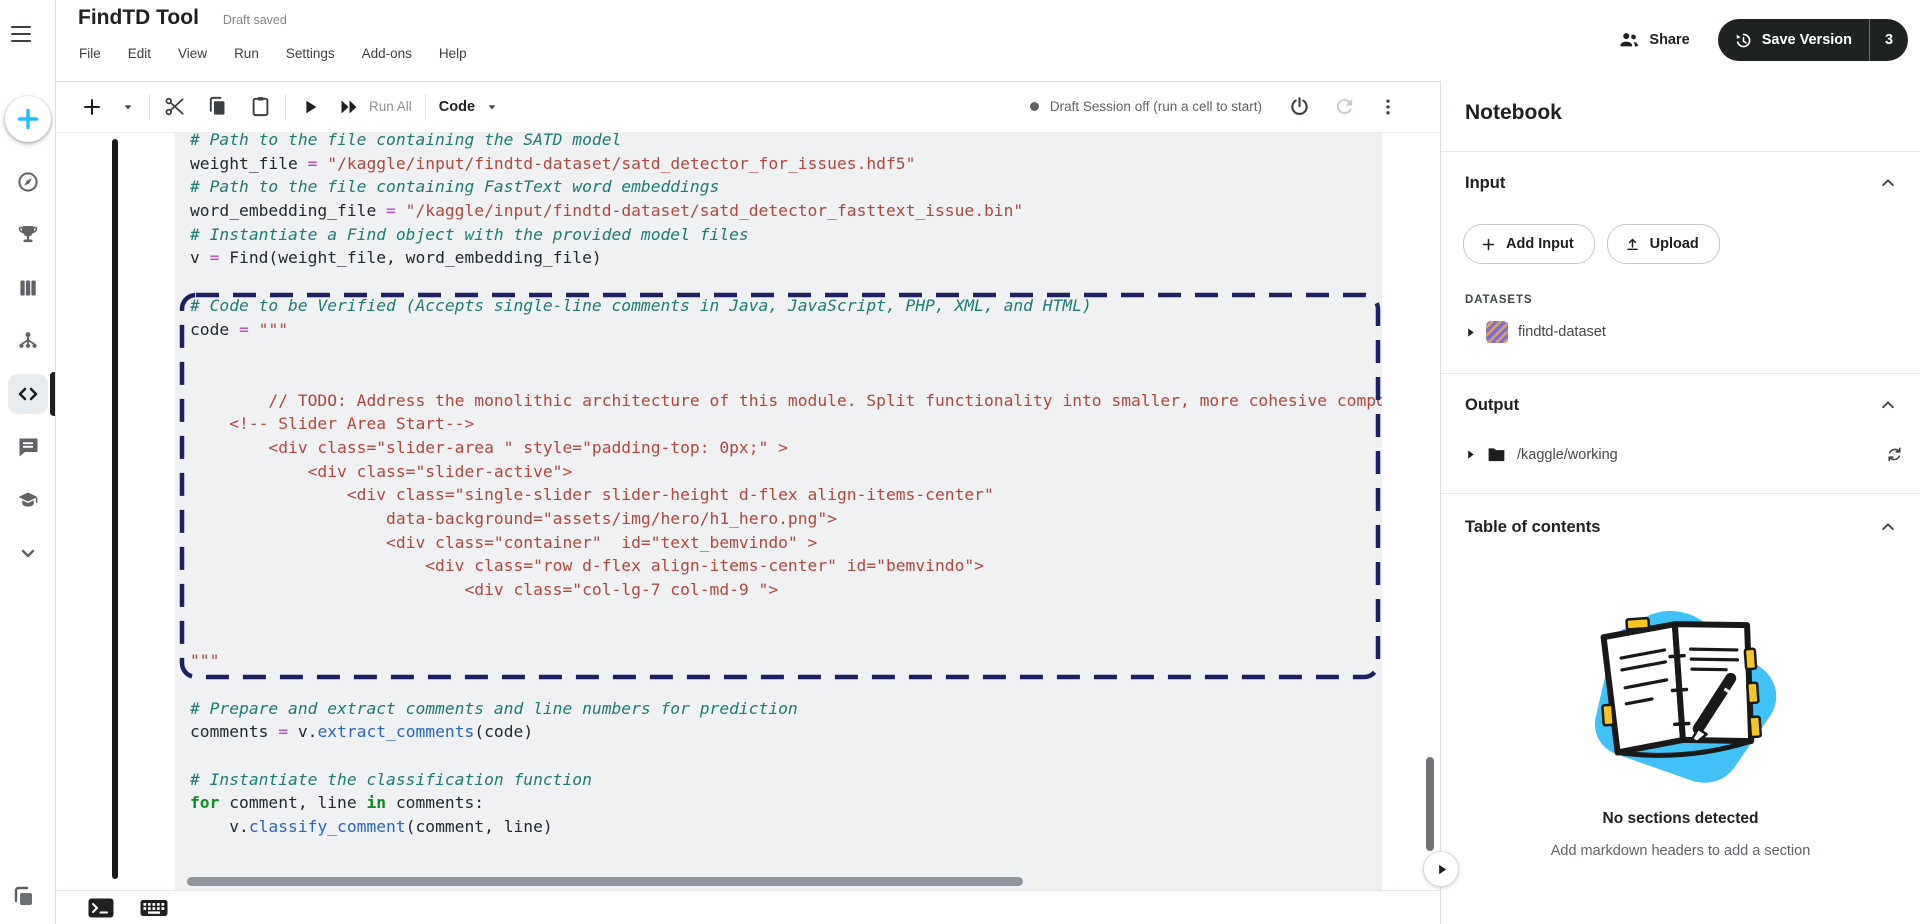 The height and width of the screenshot is (924, 1920). Describe the element at coordinates (349, 107) in the screenshot. I see `run-all-icon` at that location.